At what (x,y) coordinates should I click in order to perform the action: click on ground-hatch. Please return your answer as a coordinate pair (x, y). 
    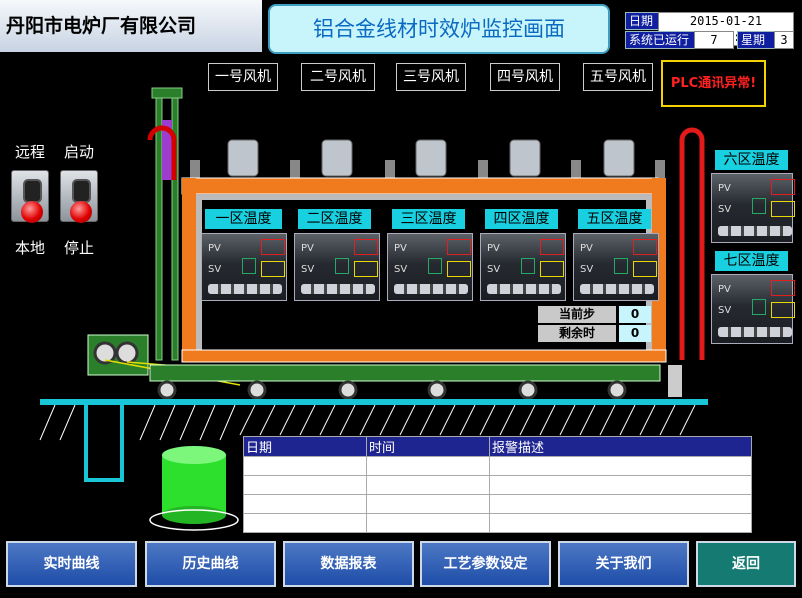
    Looking at the image, I should click on (367, 422).